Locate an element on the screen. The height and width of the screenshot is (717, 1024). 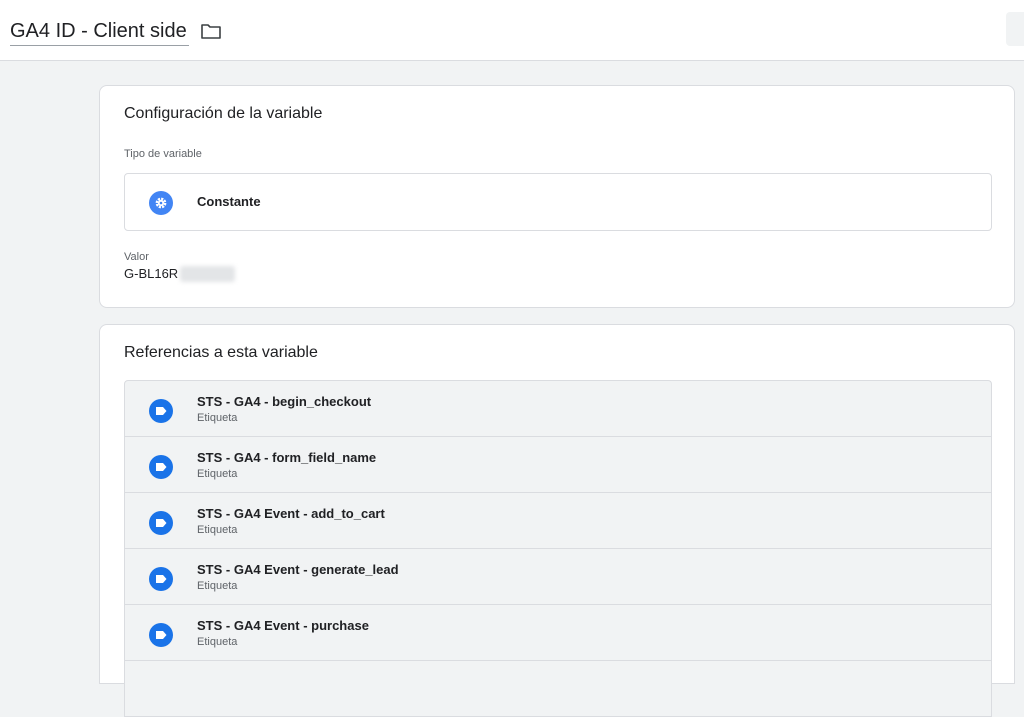
reference-row: STS - GA4 Event - purchase Etiqueta is located at coordinates (558, 633).